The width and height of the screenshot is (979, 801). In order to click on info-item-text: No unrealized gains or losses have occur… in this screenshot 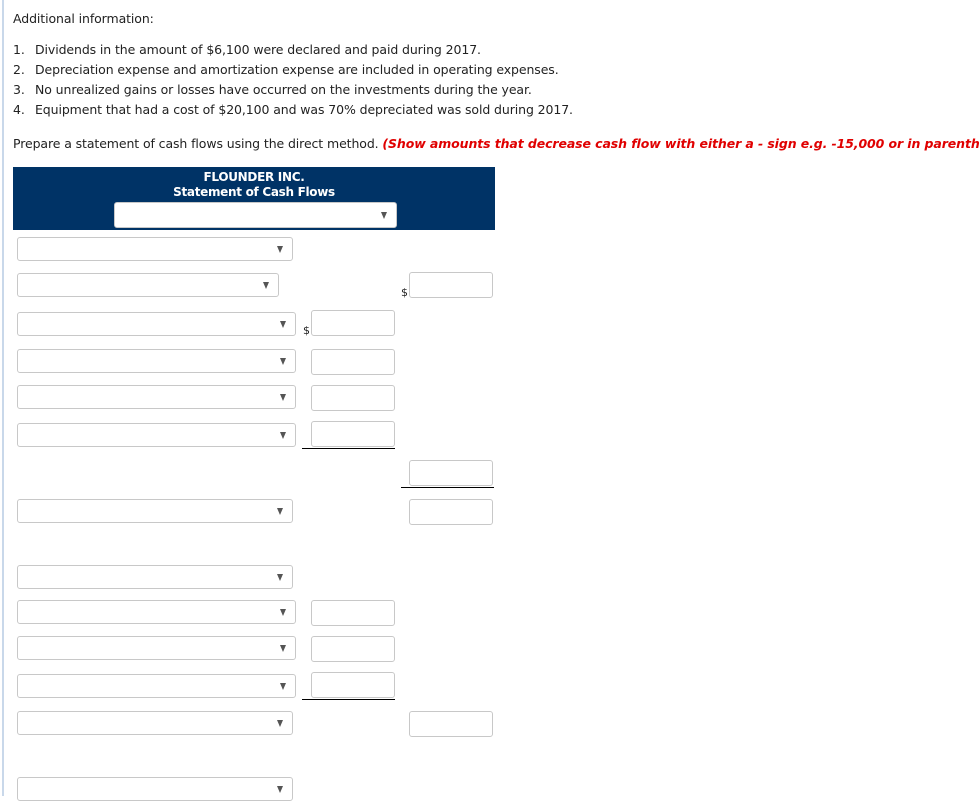, I will do `click(283, 89)`.